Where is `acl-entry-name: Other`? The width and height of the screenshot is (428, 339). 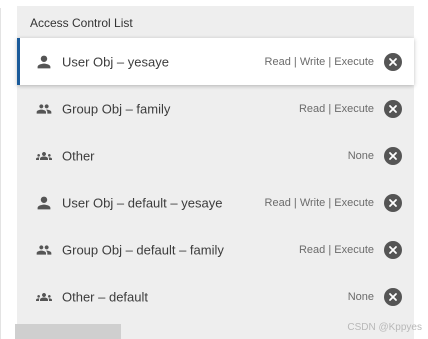
acl-entry-name: Other is located at coordinates (78, 155).